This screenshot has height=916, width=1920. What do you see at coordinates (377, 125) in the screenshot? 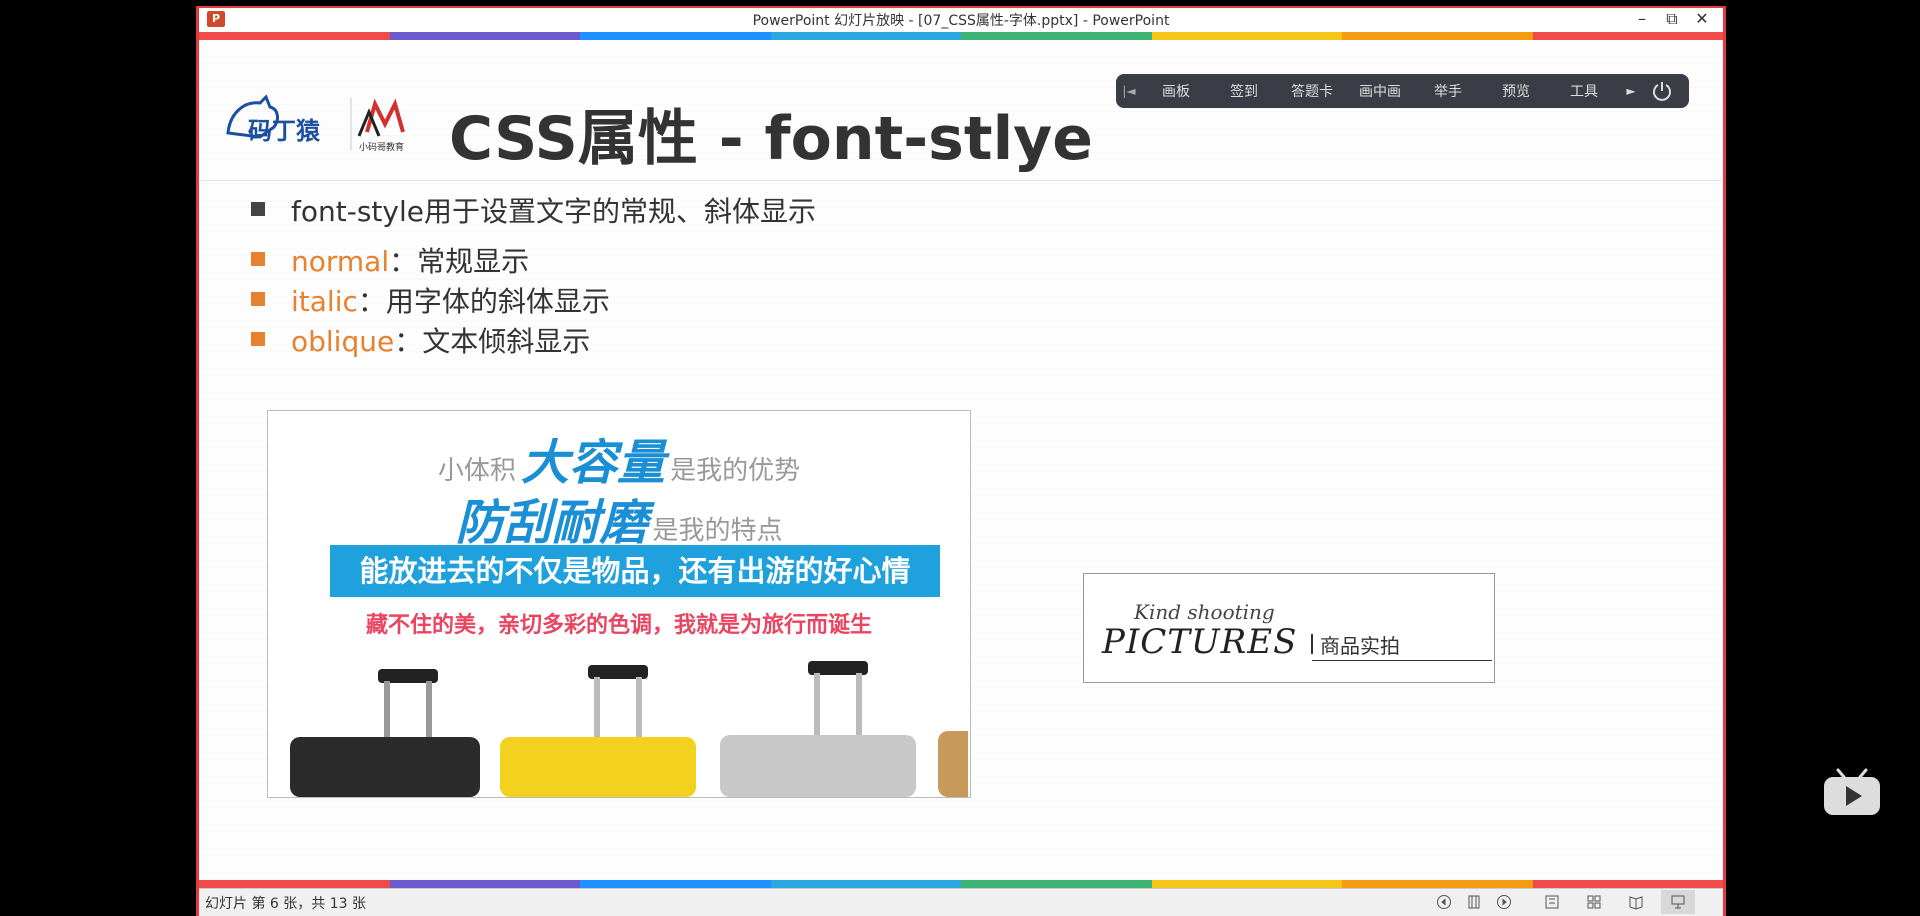
I see `xiaomage-logo: 小码哥教育` at bounding box center [377, 125].